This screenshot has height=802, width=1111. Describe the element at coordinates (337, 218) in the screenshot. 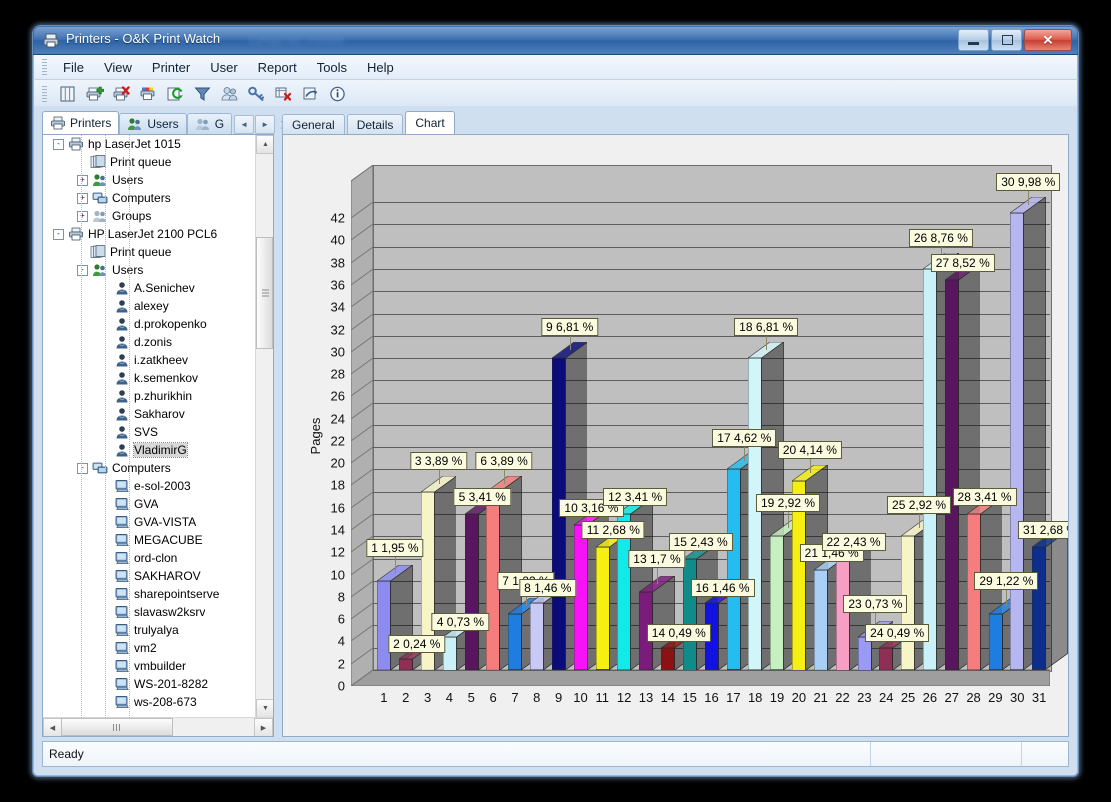

I see `chart-y-tick: 42` at that location.